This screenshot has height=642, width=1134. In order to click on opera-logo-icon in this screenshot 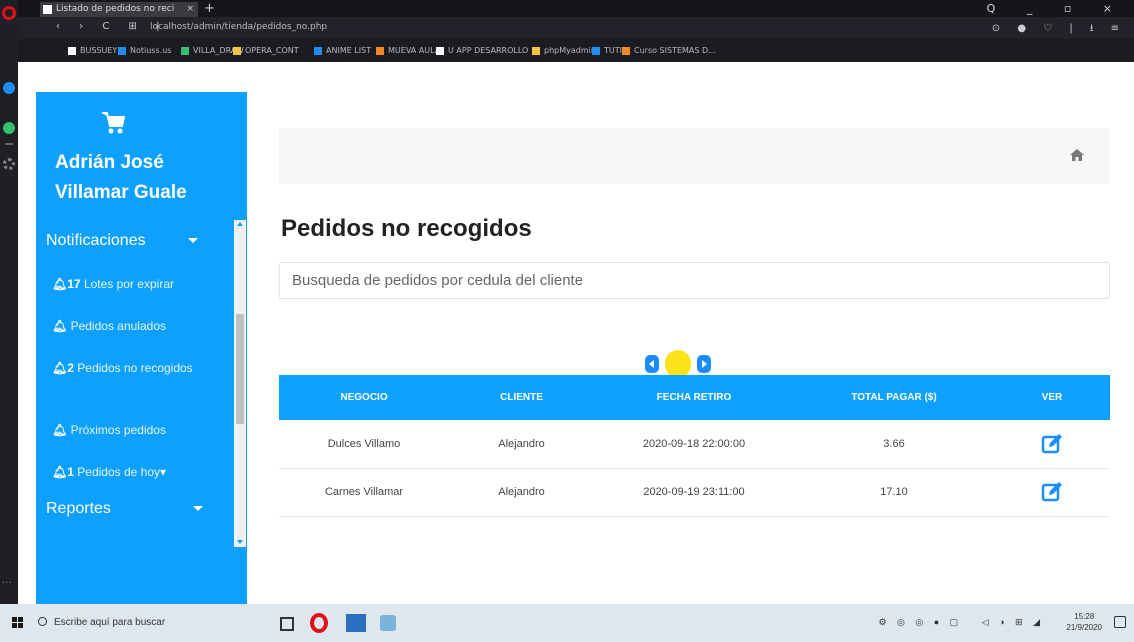, I will do `click(9, 13)`.